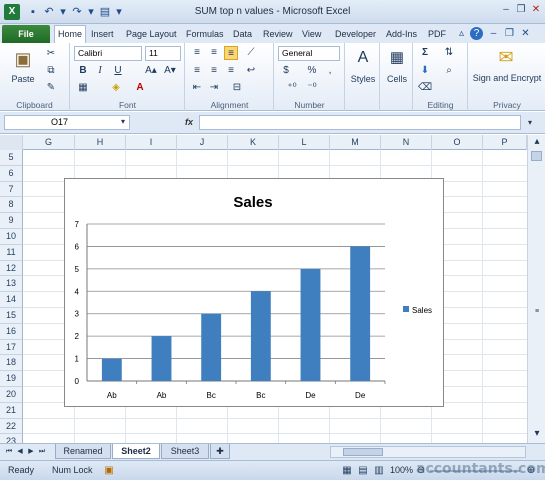  What do you see at coordinates (355, 142) in the screenshot?
I see `column-header-m: M` at bounding box center [355, 142].